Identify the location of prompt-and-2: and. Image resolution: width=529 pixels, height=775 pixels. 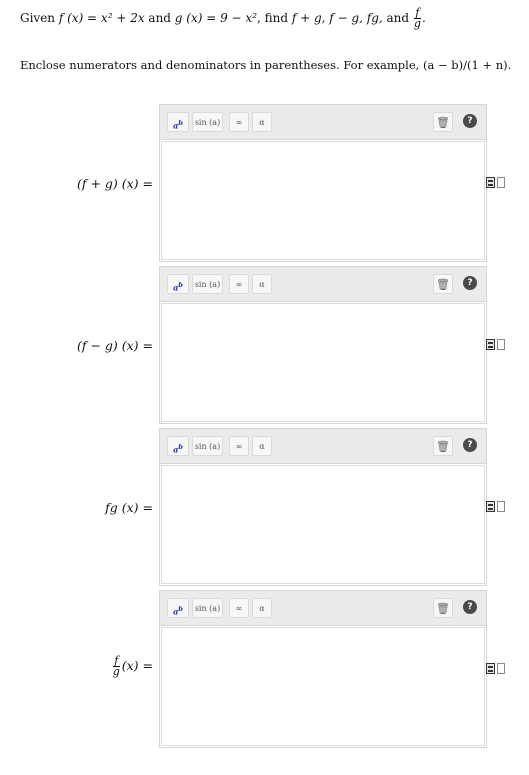
(397, 18).